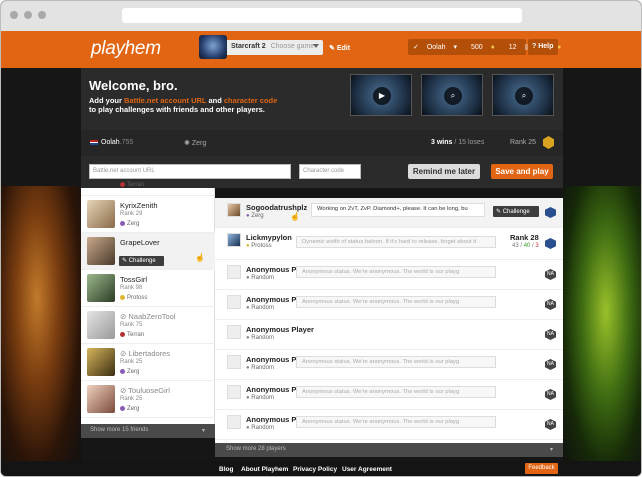 This screenshot has width=642, height=477. I want to click on player-name: Lickmypylon, so click(269, 237).